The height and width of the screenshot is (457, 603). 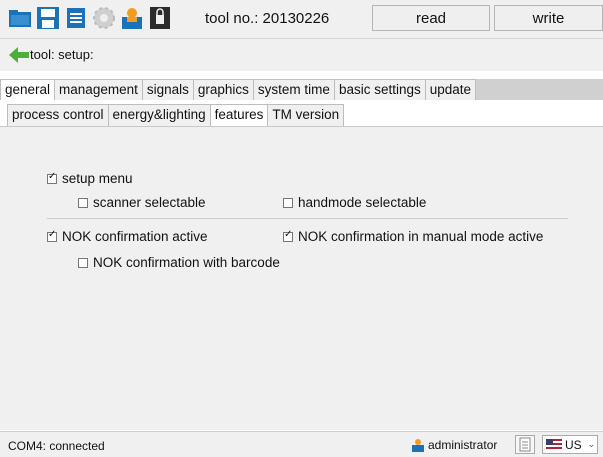 I want to click on setup-menu-label: setup menu, so click(x=97, y=178).